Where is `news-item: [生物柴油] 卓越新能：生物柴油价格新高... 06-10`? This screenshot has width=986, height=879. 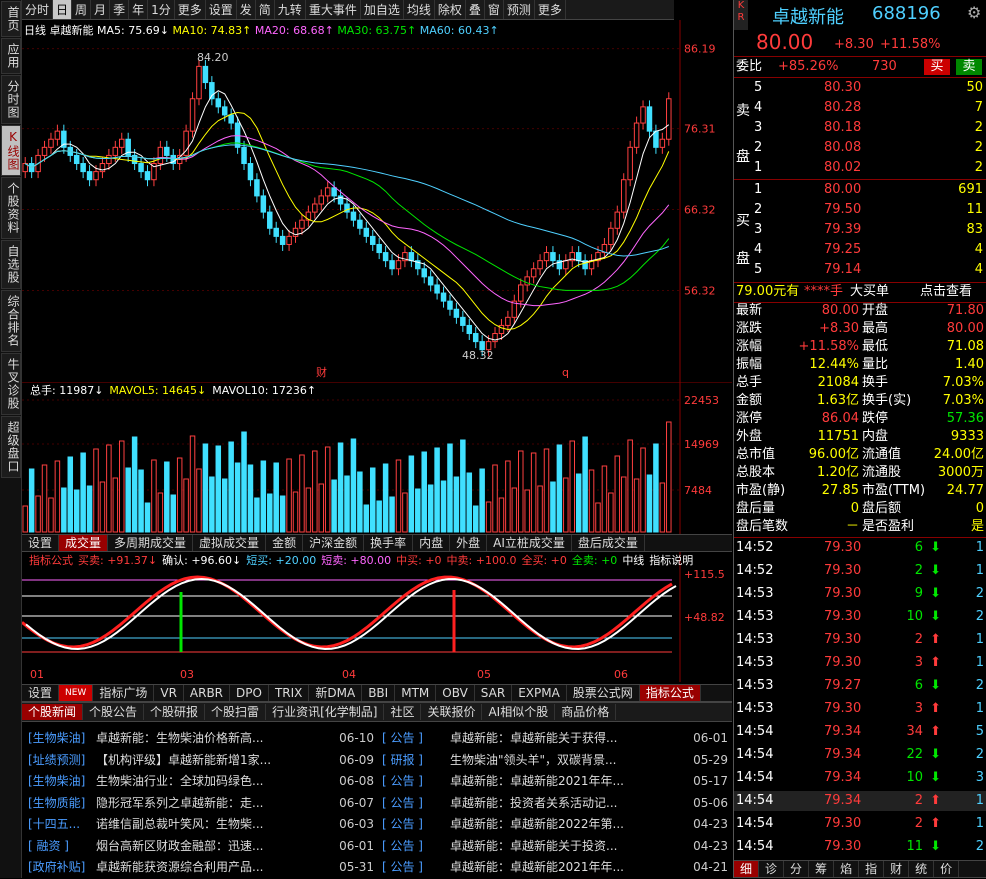
news-item: [生物柴油] 卓越新能：生物柴油价格新高... 06-10 is located at coordinates (203, 739).